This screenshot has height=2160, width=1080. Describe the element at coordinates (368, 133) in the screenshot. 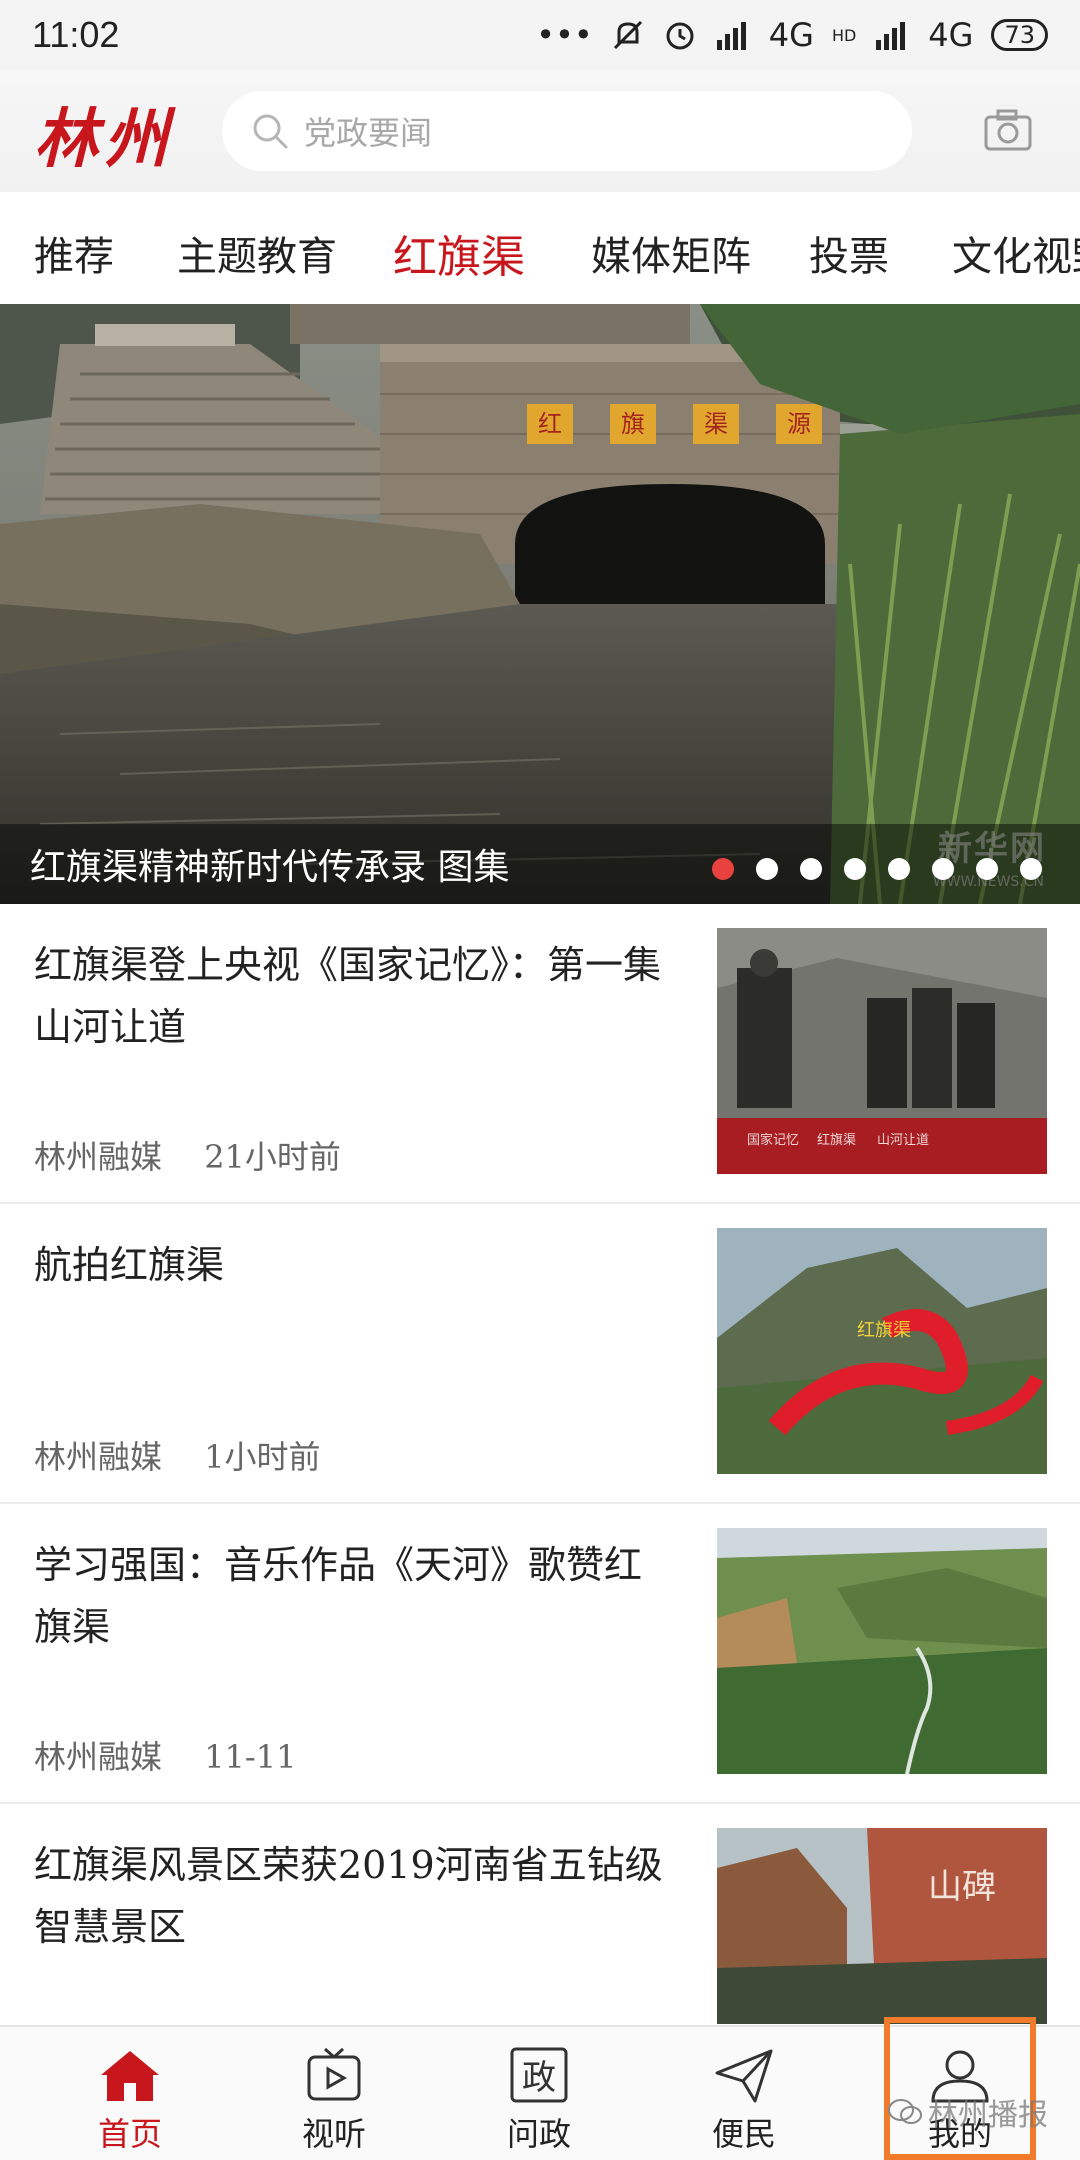

I see `search-placeholder: 党政要闻` at that location.